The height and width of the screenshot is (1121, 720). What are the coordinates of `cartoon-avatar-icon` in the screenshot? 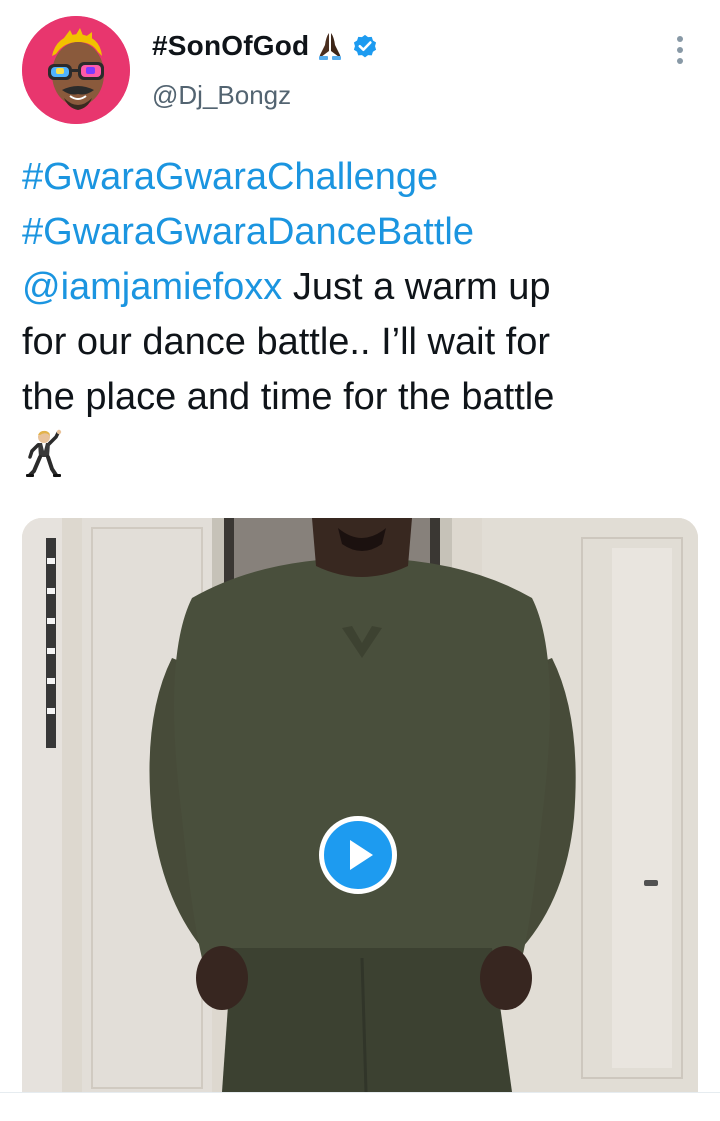 It's located at (76, 70).